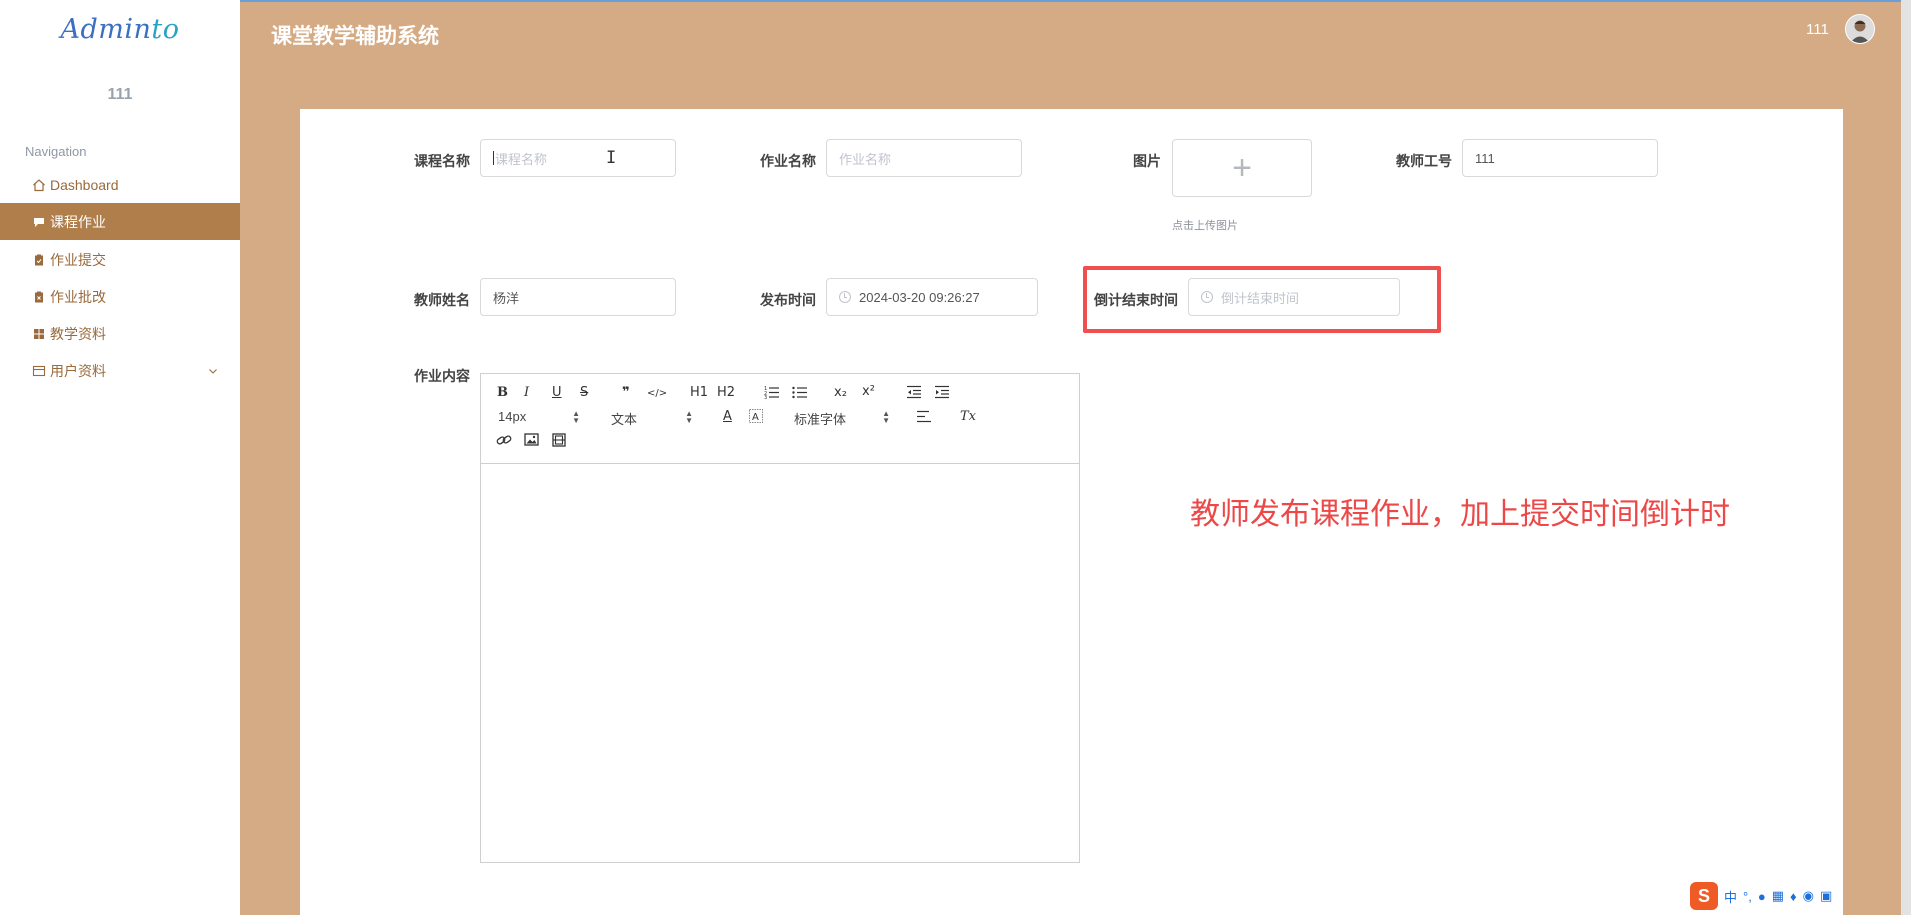 The height and width of the screenshot is (915, 1911). Describe the element at coordinates (504, 442) in the screenshot. I see `link-icon` at that location.